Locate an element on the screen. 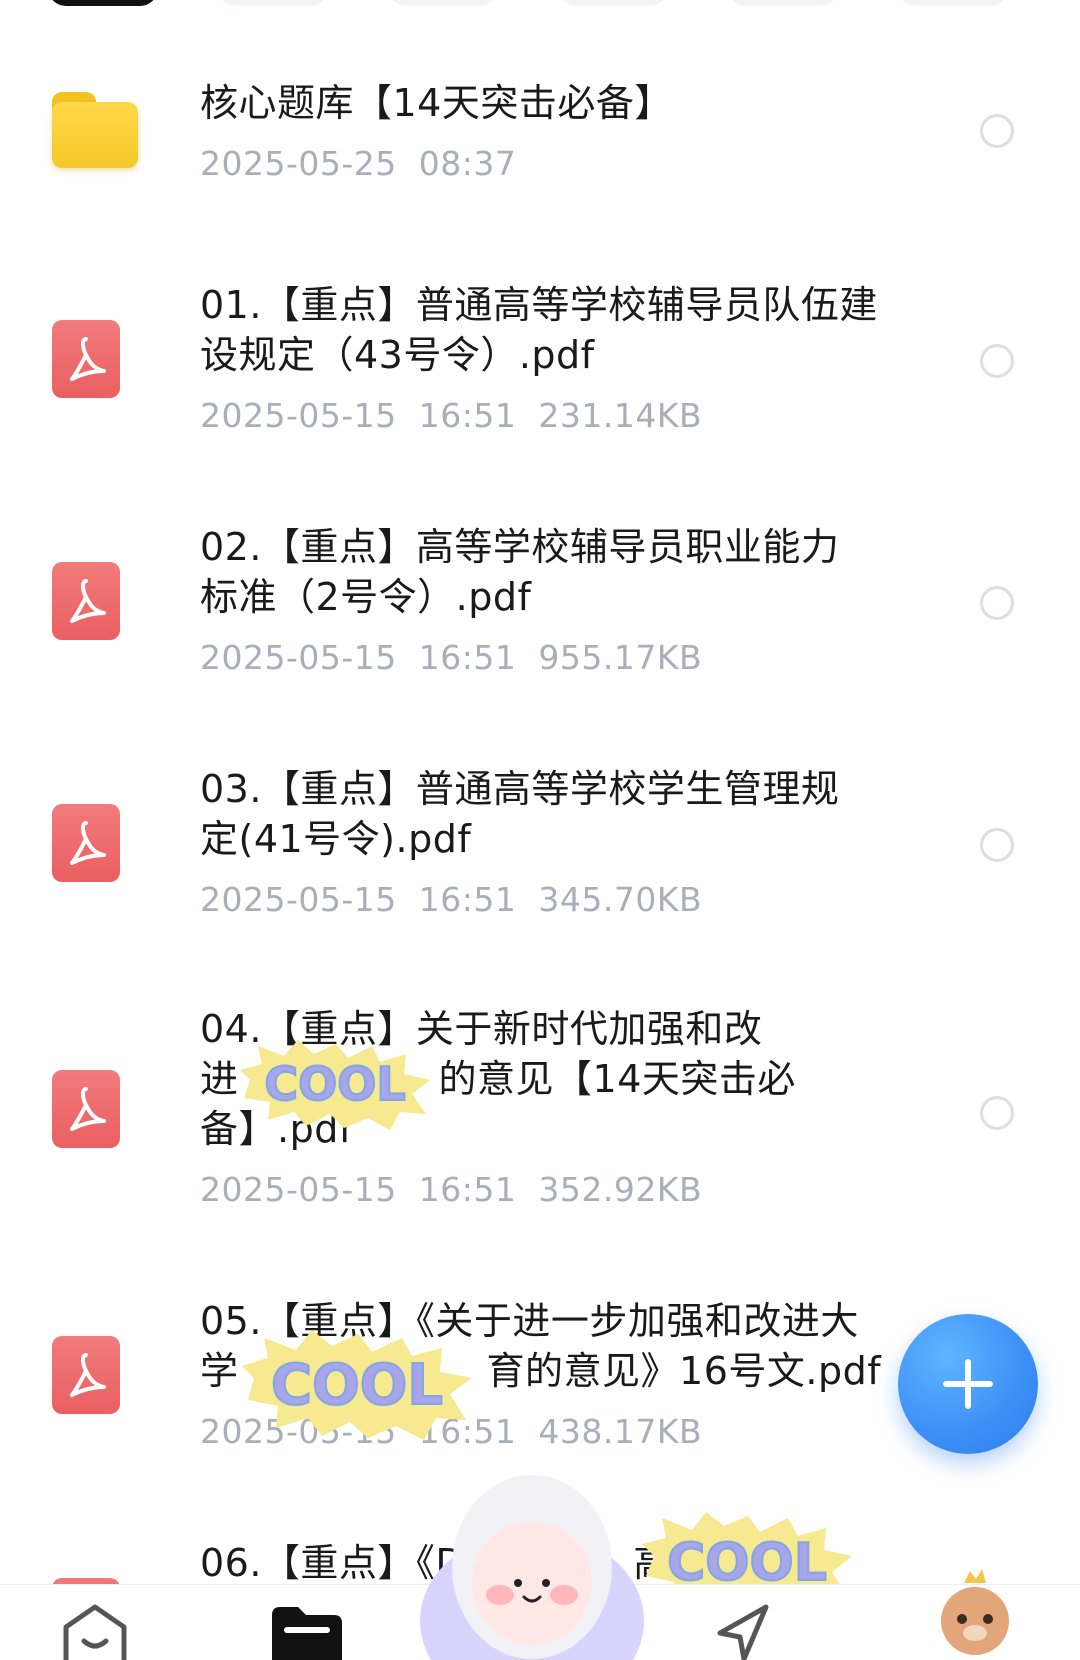  mascot-avatar is located at coordinates (532, 1565).